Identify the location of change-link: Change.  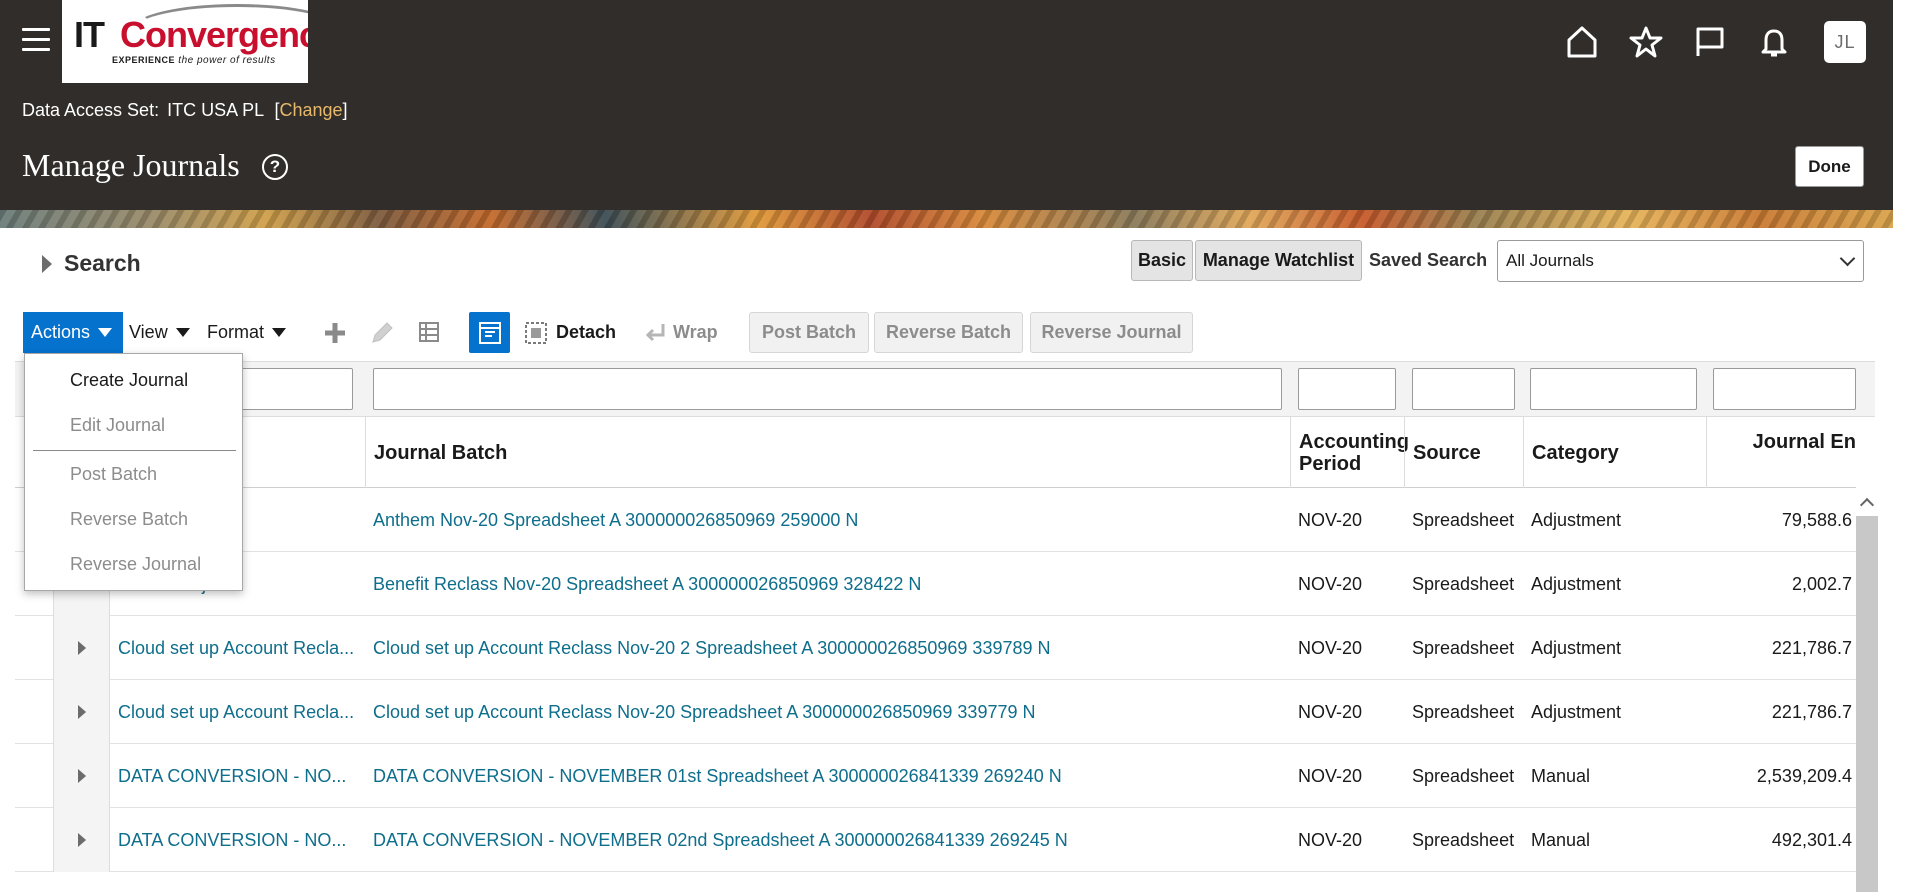
(310, 110).